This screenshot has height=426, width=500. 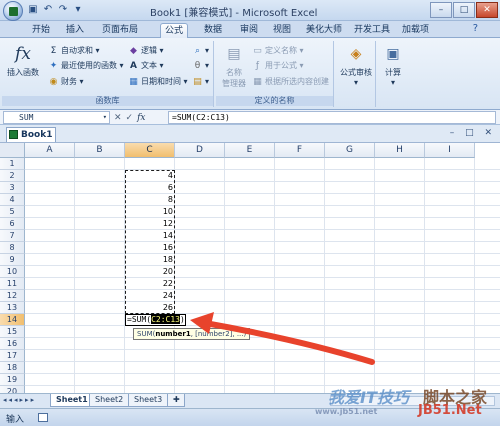 I want to click on column-header: C, so click(x=150, y=150).